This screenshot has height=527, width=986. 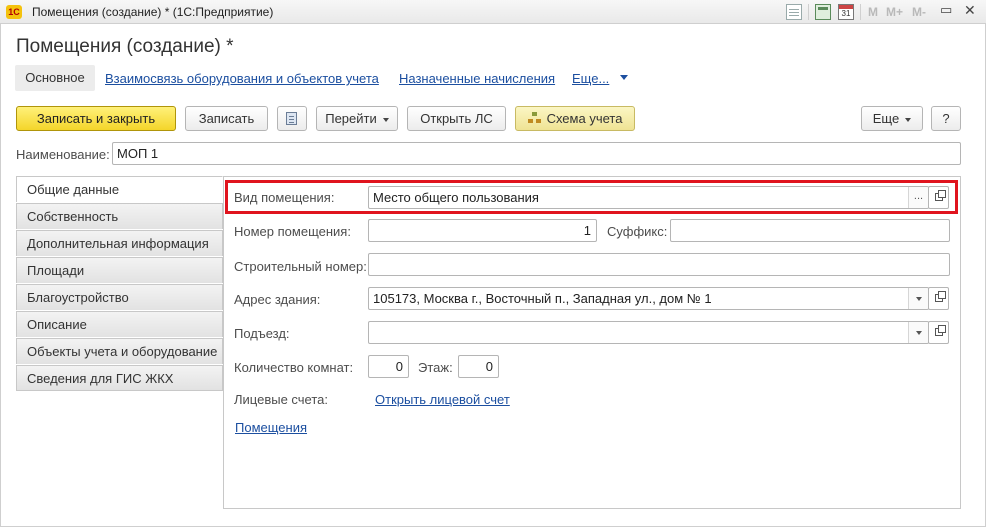 What do you see at coordinates (886, 118) in the screenshot?
I see `more-label: Еще` at bounding box center [886, 118].